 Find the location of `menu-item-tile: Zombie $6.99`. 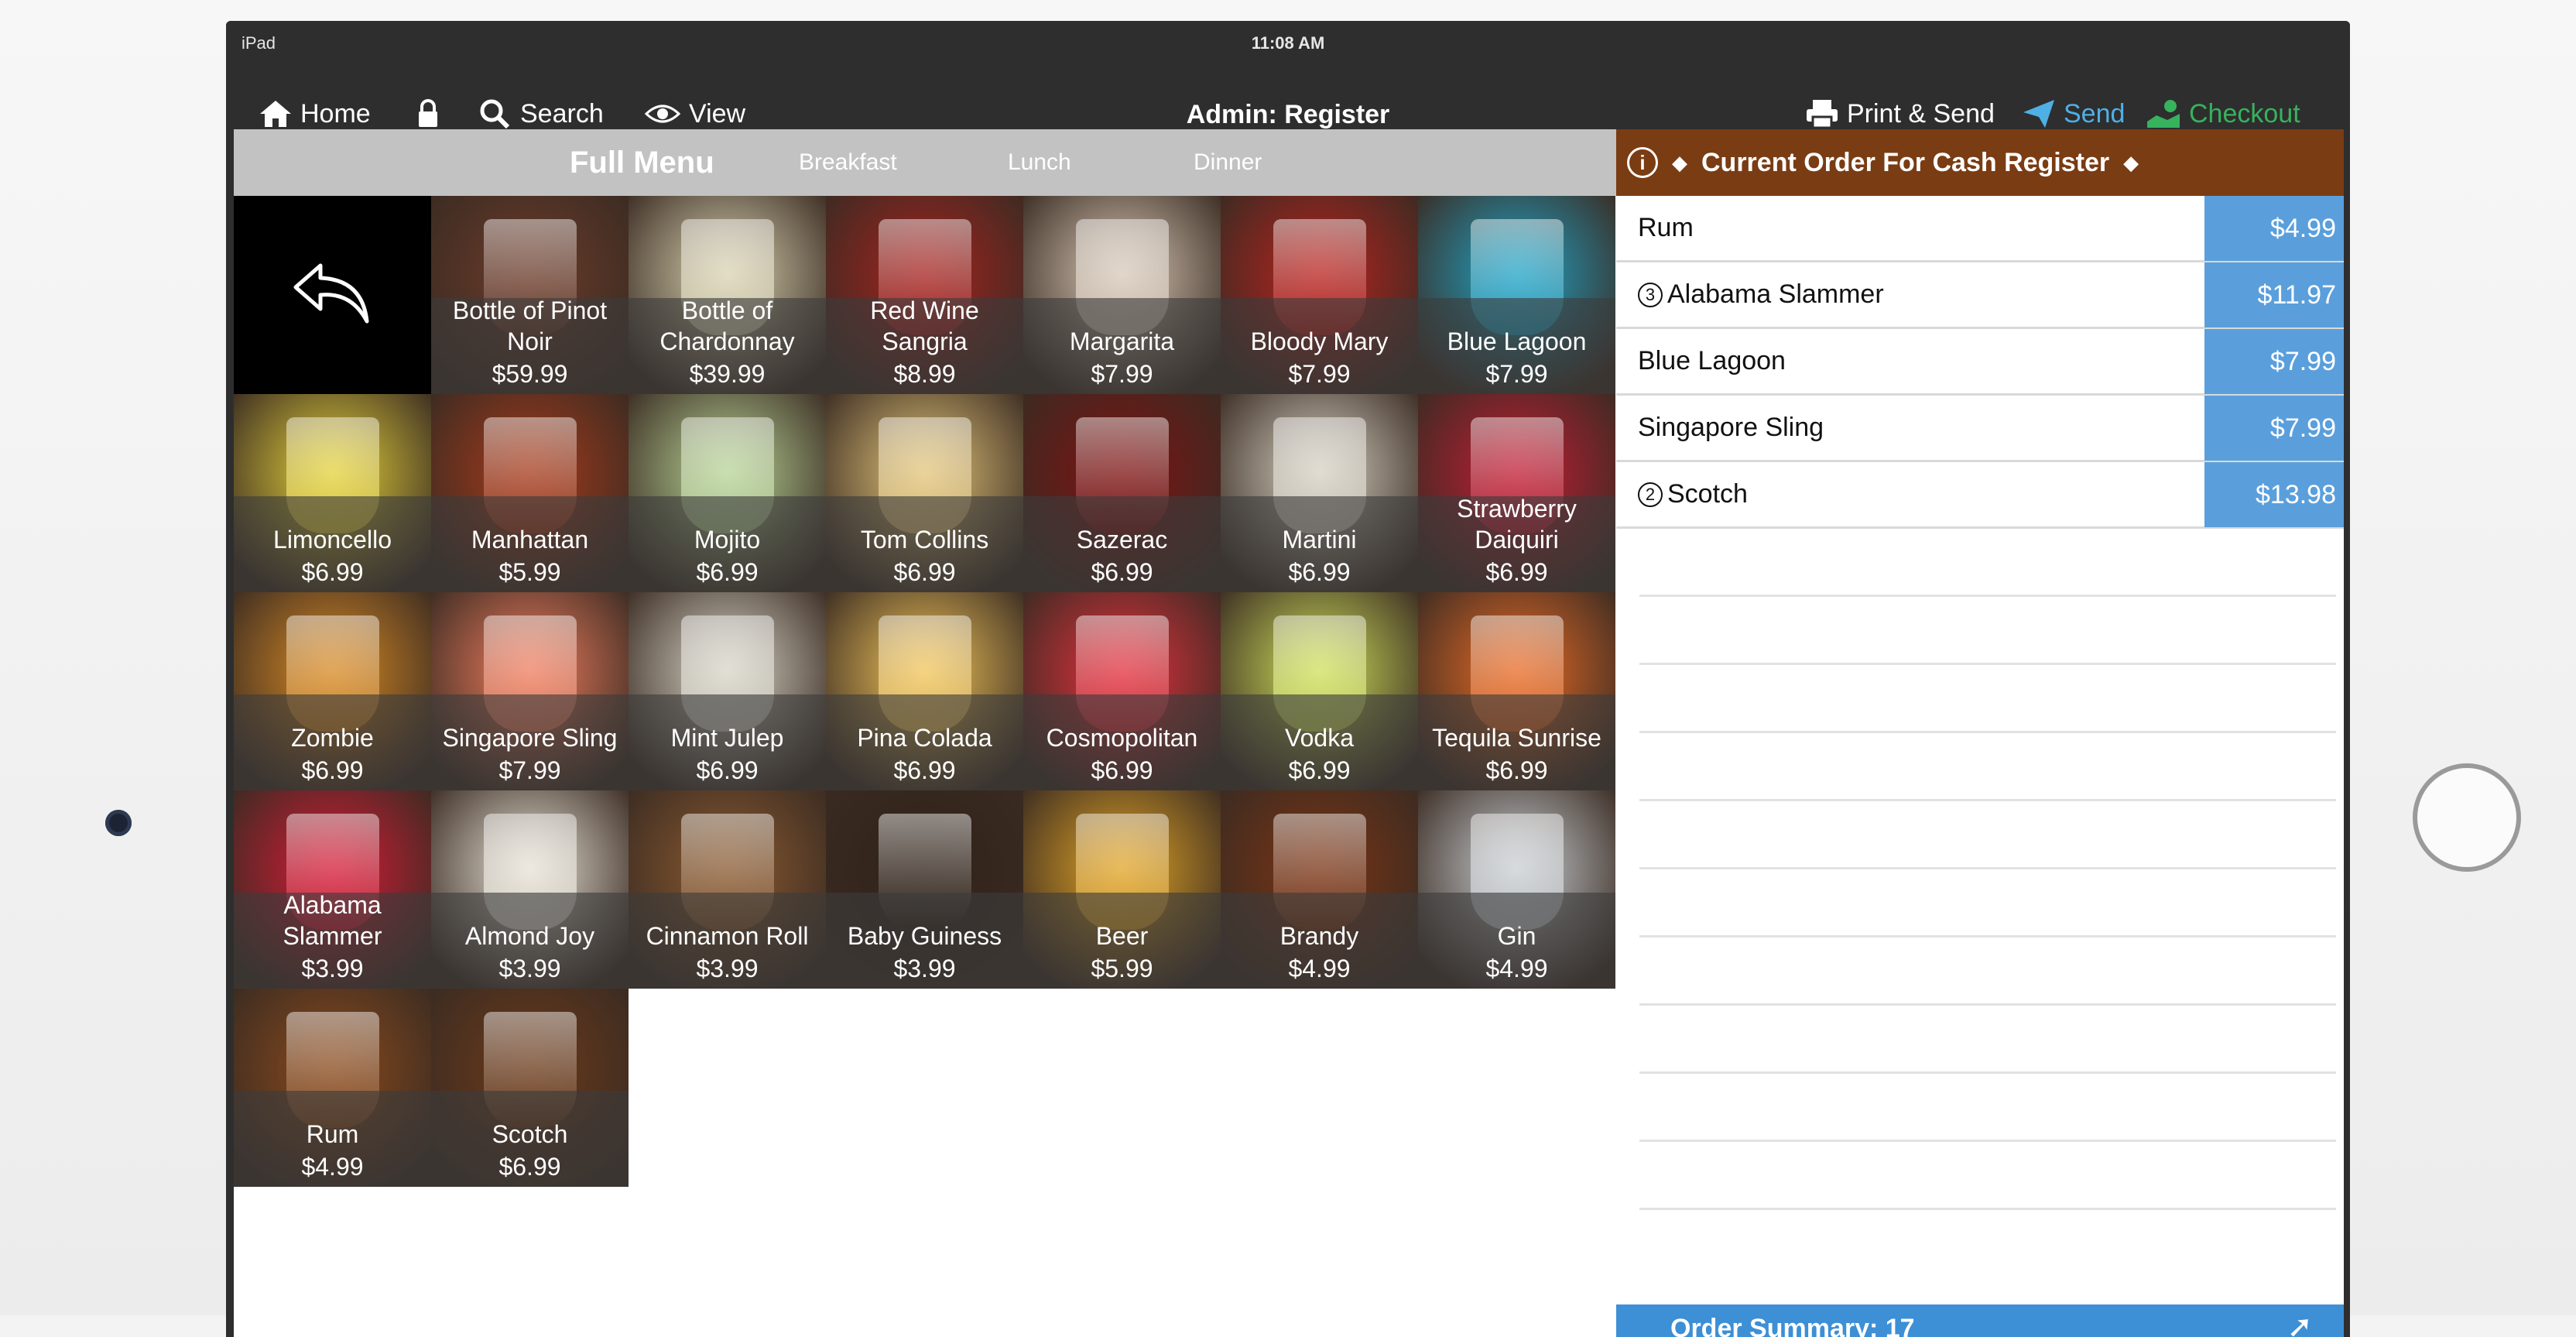

menu-item-tile: Zombie $6.99 is located at coordinates (333, 691).